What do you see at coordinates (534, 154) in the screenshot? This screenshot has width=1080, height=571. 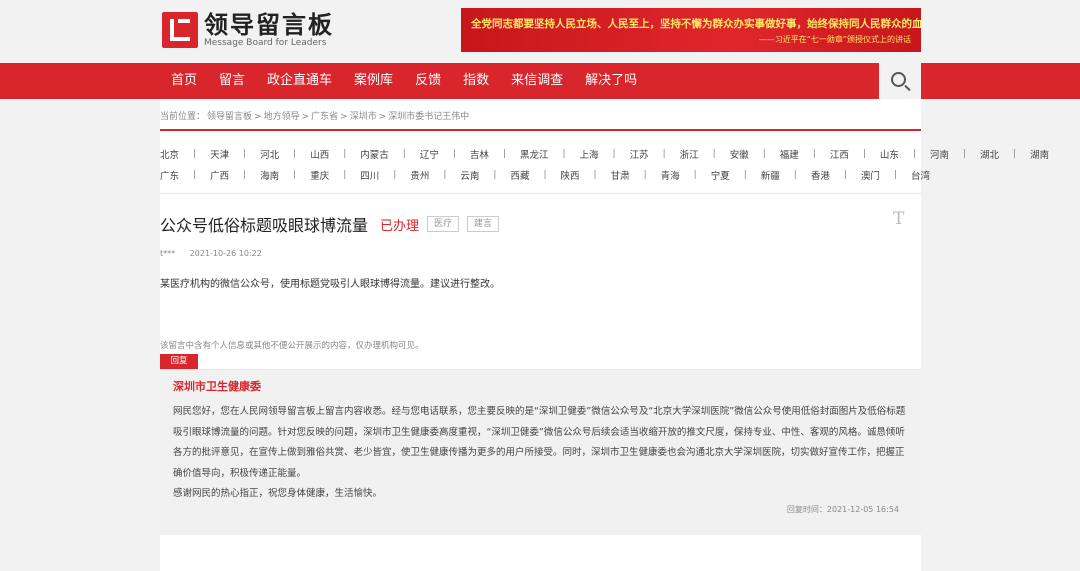 I see `region-link: 黑龙江` at bounding box center [534, 154].